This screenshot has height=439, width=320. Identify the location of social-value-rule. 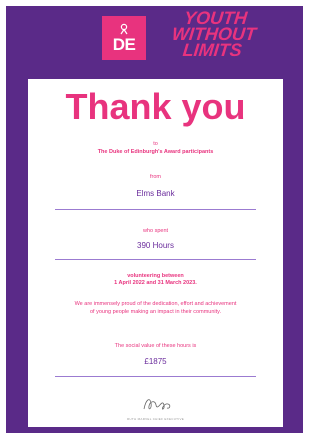
(155, 376).